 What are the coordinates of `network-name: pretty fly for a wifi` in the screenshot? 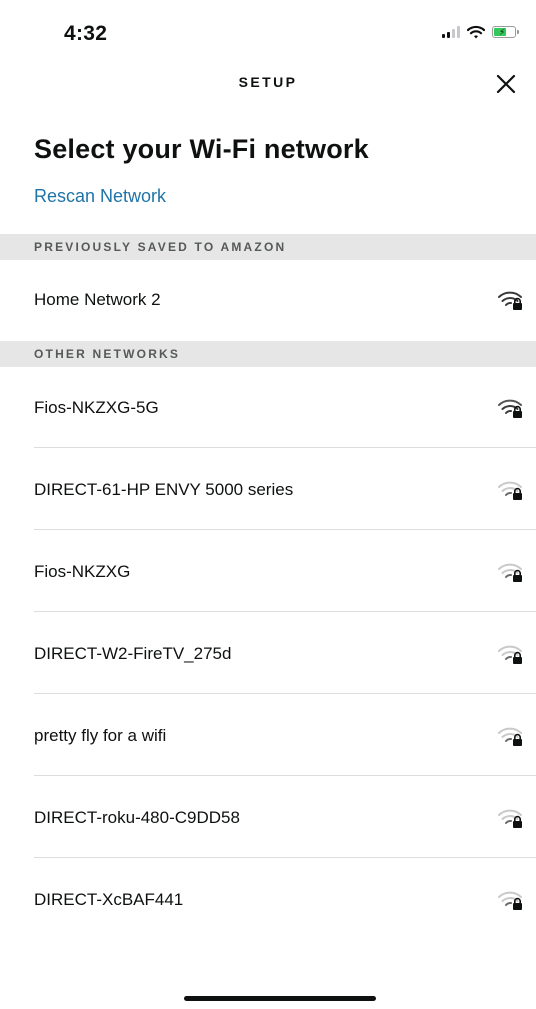 It's located at (100, 735).